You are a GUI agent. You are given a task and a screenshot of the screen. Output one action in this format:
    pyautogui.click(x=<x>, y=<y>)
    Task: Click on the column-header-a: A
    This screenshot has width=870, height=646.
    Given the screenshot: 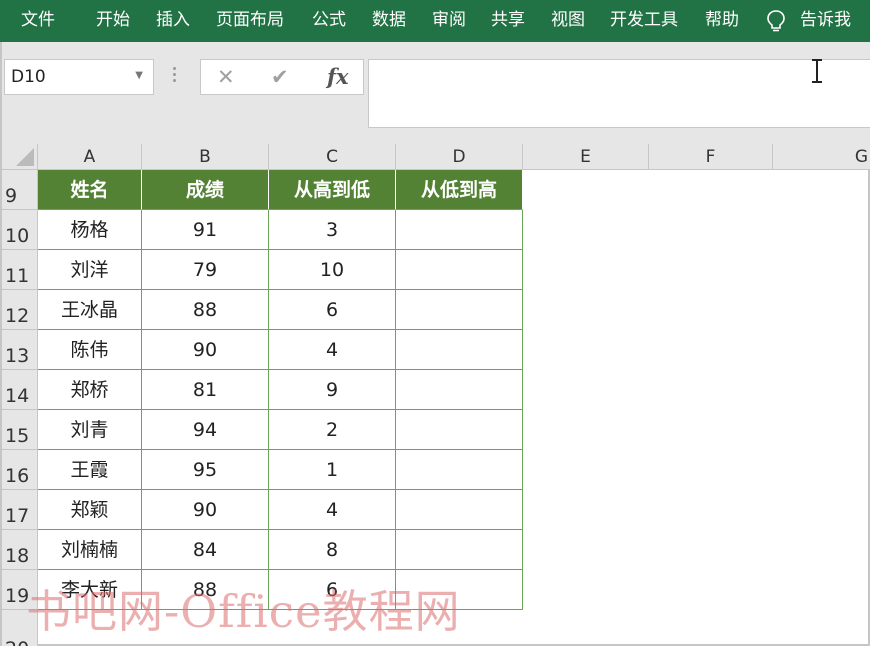 What is the action you would take?
    pyautogui.click(x=90, y=157)
    